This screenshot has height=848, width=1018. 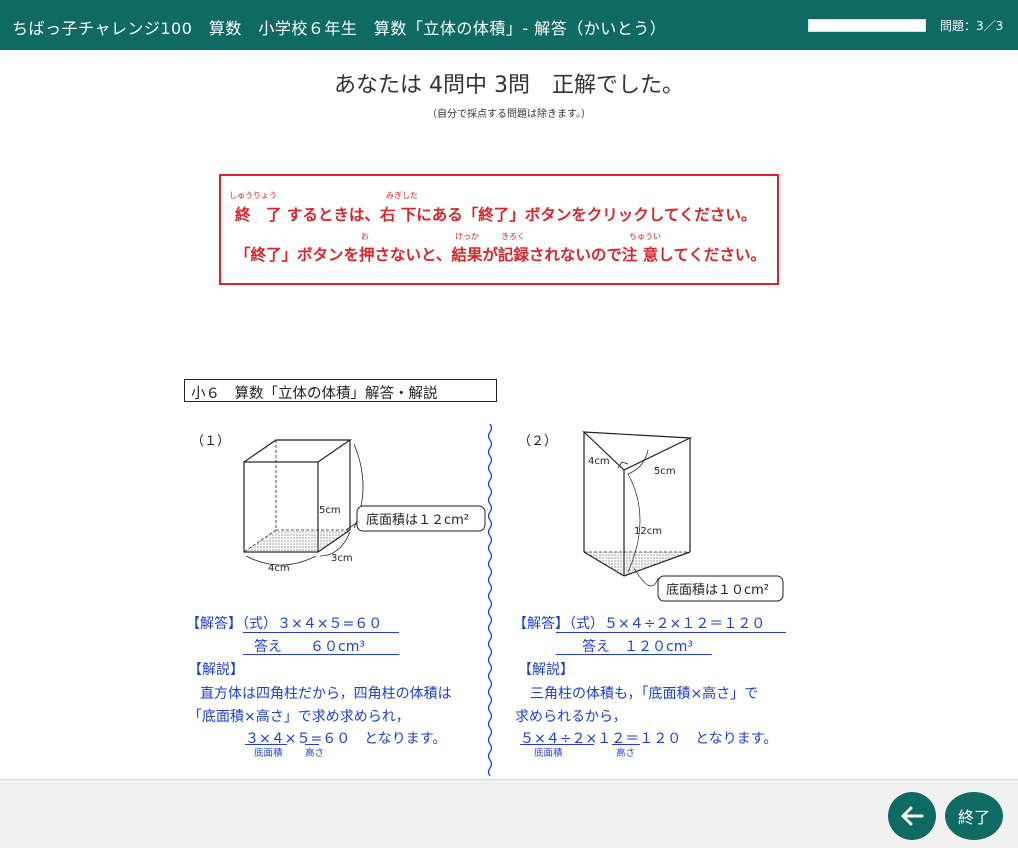 I want to click on ruby-kekka: けっか, so click(x=467, y=236).